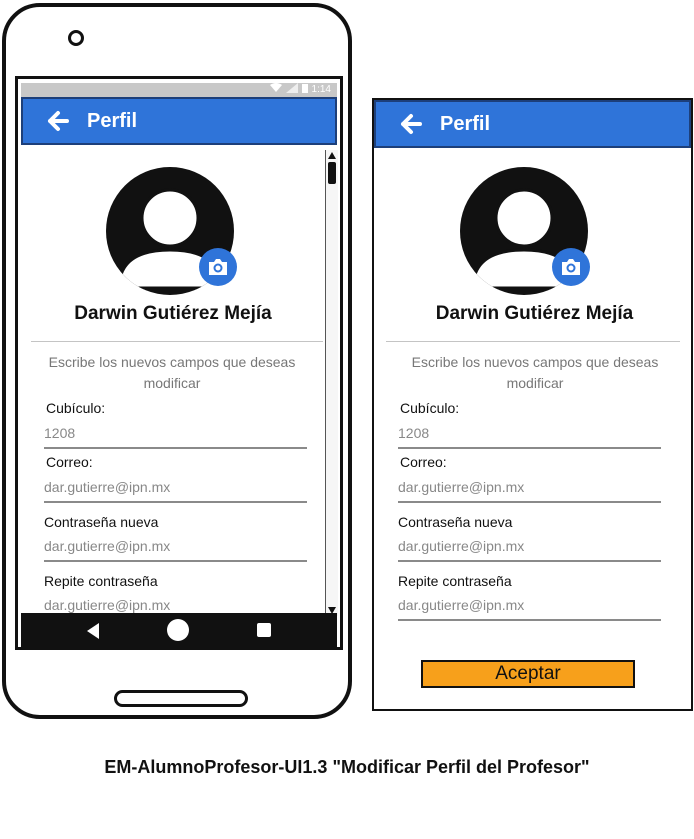  I want to click on scrollbar, so click(331, 383).